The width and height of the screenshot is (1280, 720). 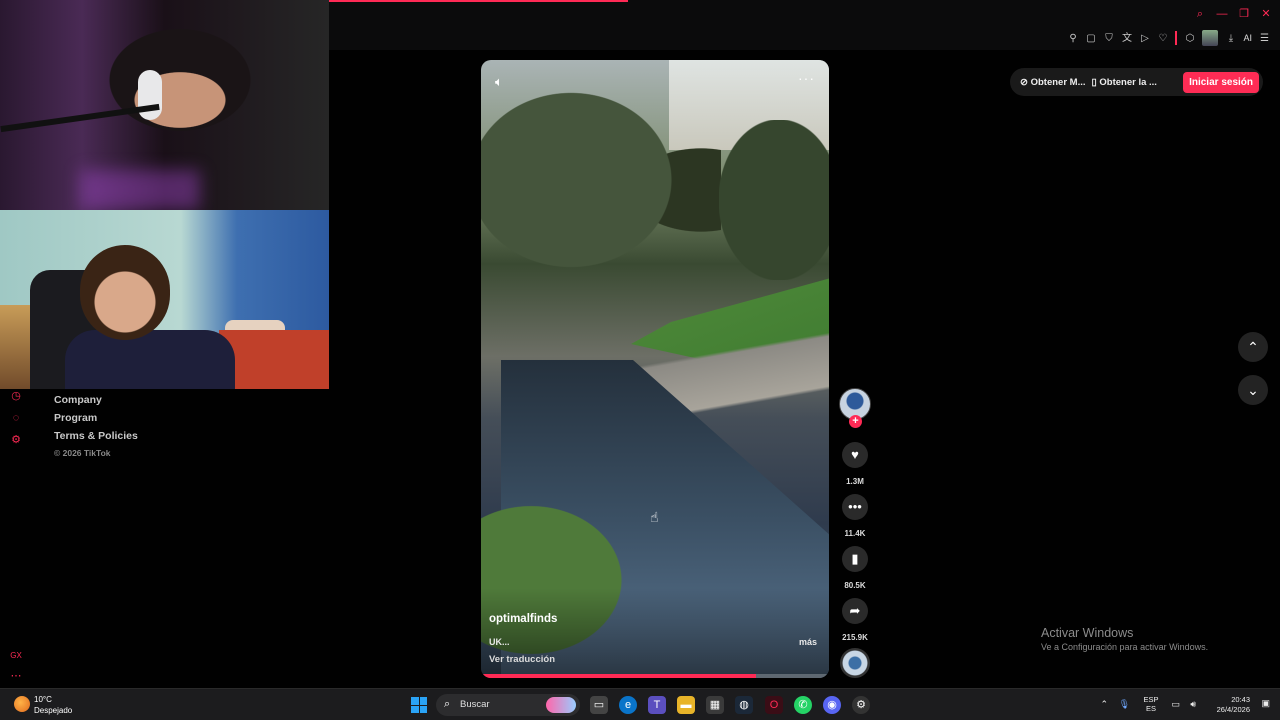 What do you see at coordinates (1265, 703) in the screenshot?
I see `notification-icon: ▣` at bounding box center [1265, 703].